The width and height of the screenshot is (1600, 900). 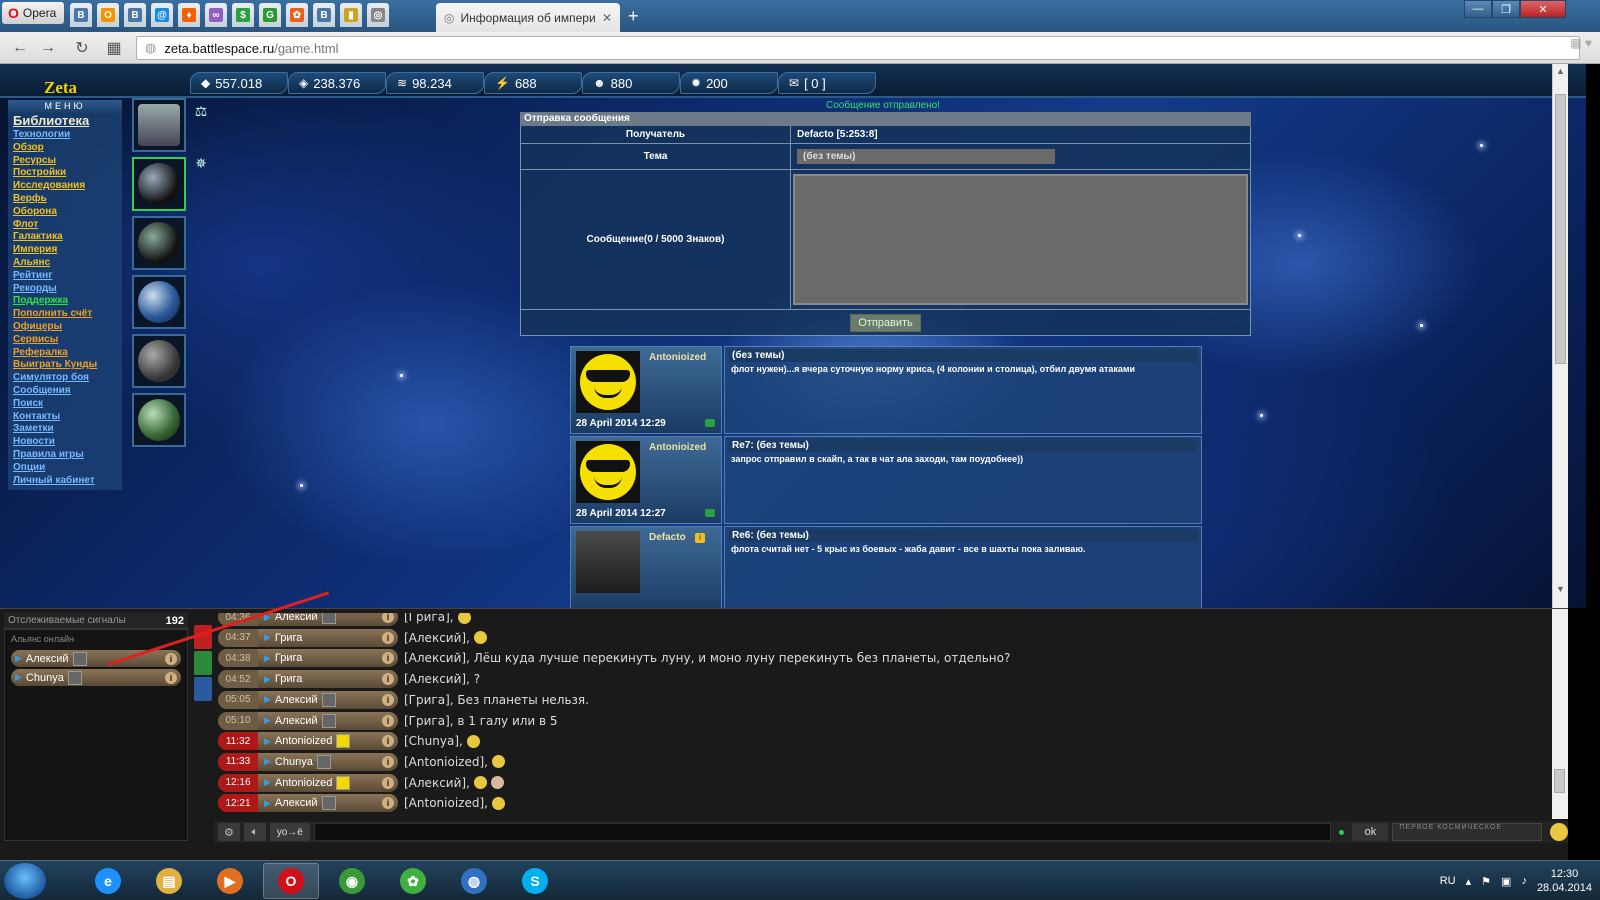 What do you see at coordinates (33, 13) in the screenshot?
I see `opera-menu-button: O Opera` at bounding box center [33, 13].